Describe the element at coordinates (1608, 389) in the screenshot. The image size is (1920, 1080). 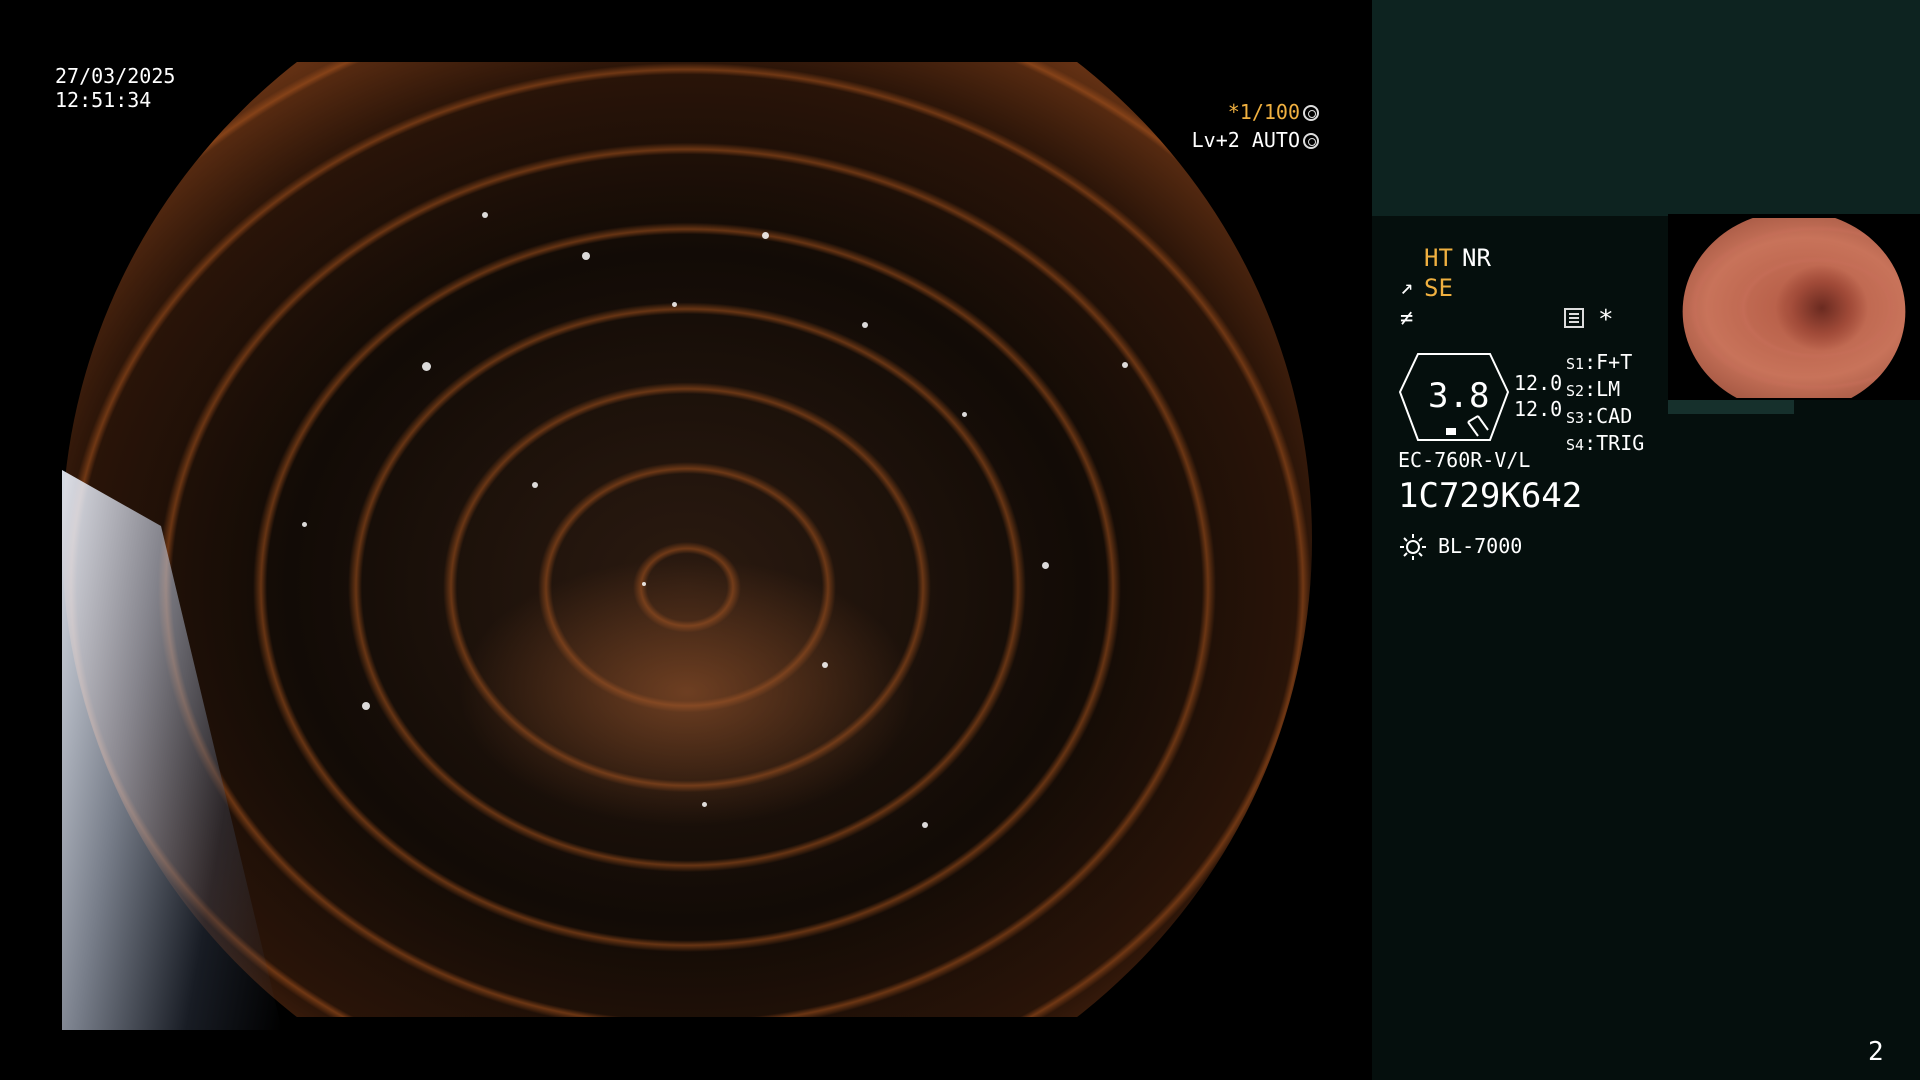
I see `slot-value: LM` at that location.